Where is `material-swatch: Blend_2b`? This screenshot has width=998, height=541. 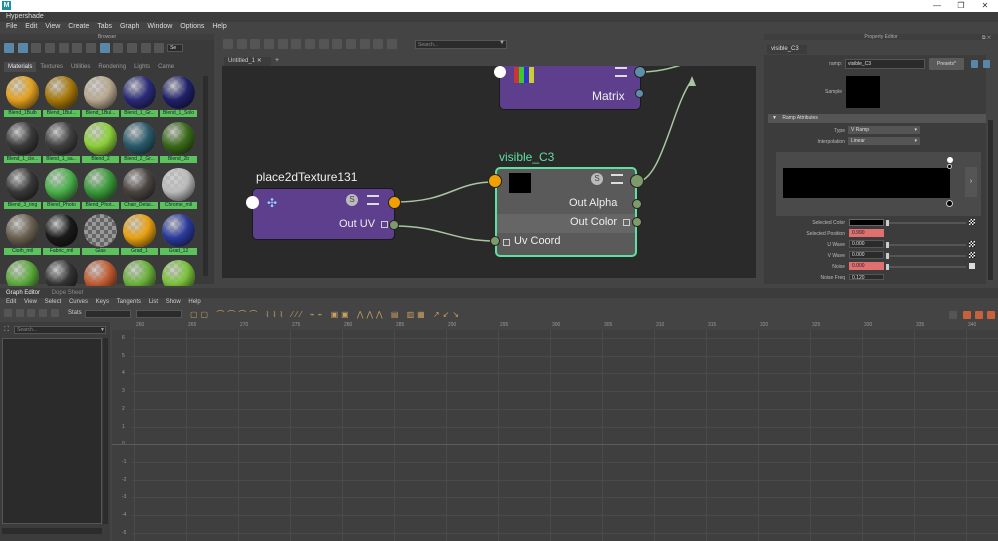 material-swatch: Blend_2b is located at coordinates (178, 143).